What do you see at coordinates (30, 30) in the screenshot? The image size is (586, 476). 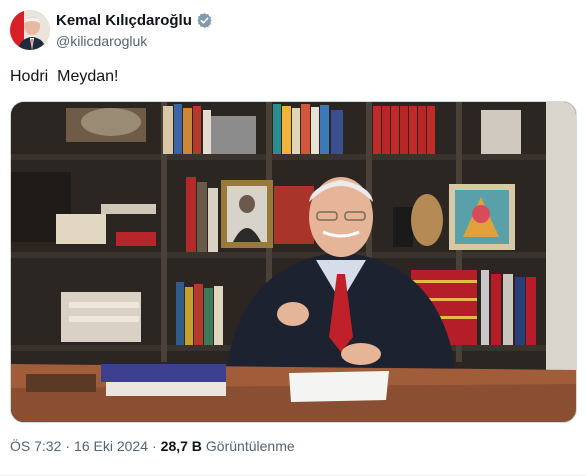 I see `avatar` at bounding box center [30, 30].